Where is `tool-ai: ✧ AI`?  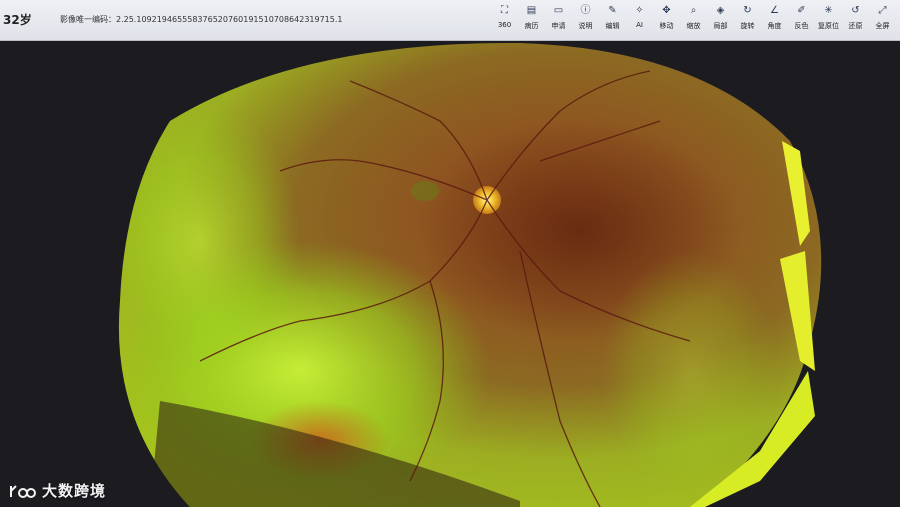
tool-ai: ✧ AI is located at coordinates (639, 21).